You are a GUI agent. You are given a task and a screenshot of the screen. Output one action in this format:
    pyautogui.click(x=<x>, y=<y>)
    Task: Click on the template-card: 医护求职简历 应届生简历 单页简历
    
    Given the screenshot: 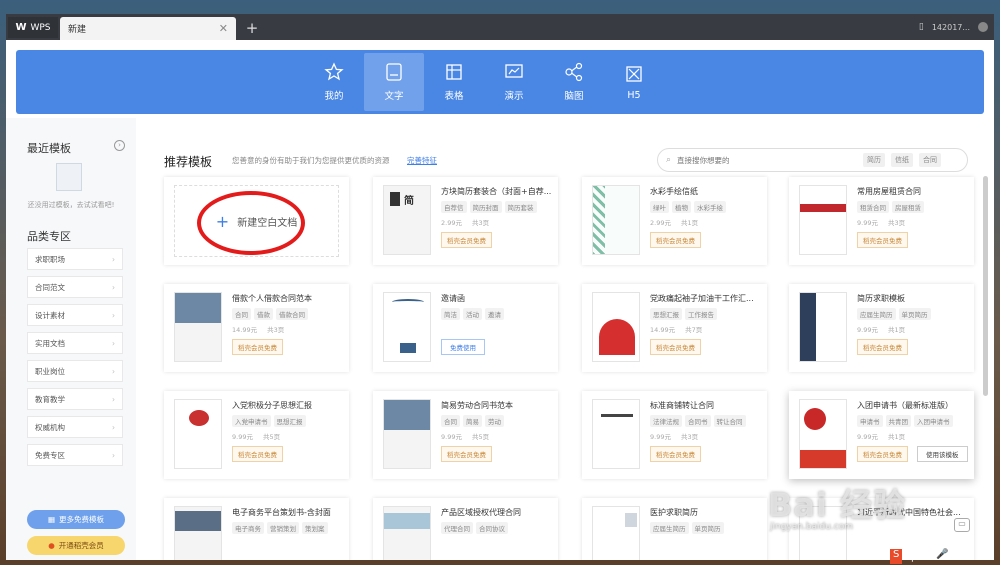 What is the action you would take?
    pyautogui.click(x=674, y=529)
    